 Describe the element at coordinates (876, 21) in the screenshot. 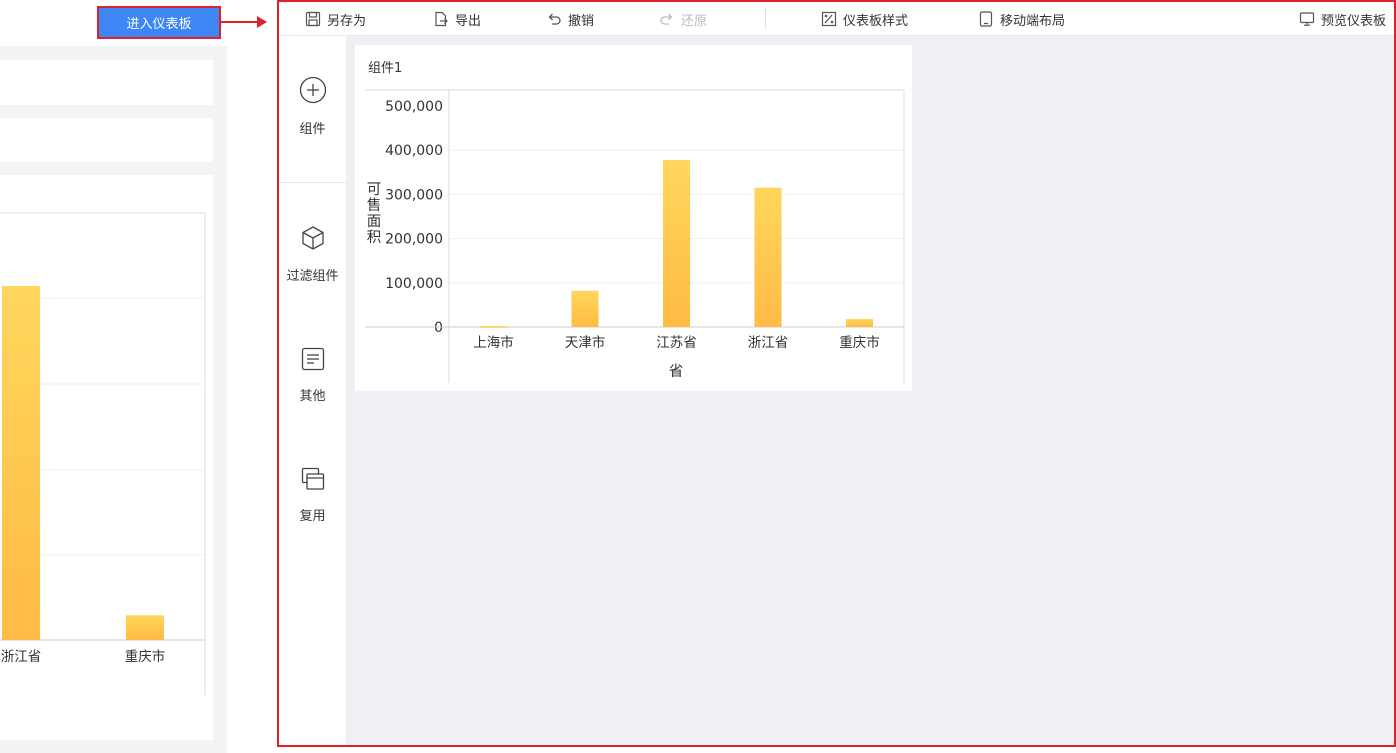

I see `dashboard-style-label: 仪表板样式` at that location.